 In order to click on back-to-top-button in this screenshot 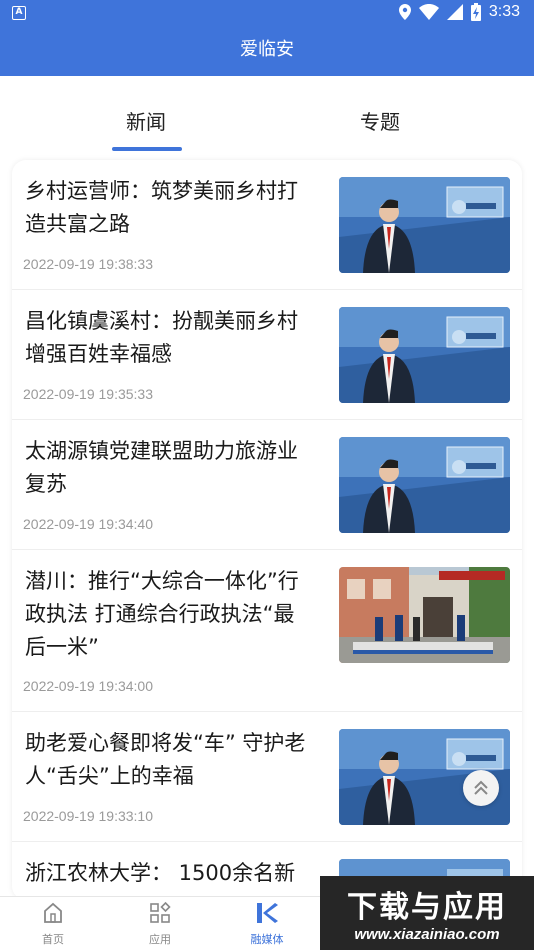, I will do `click(481, 788)`.